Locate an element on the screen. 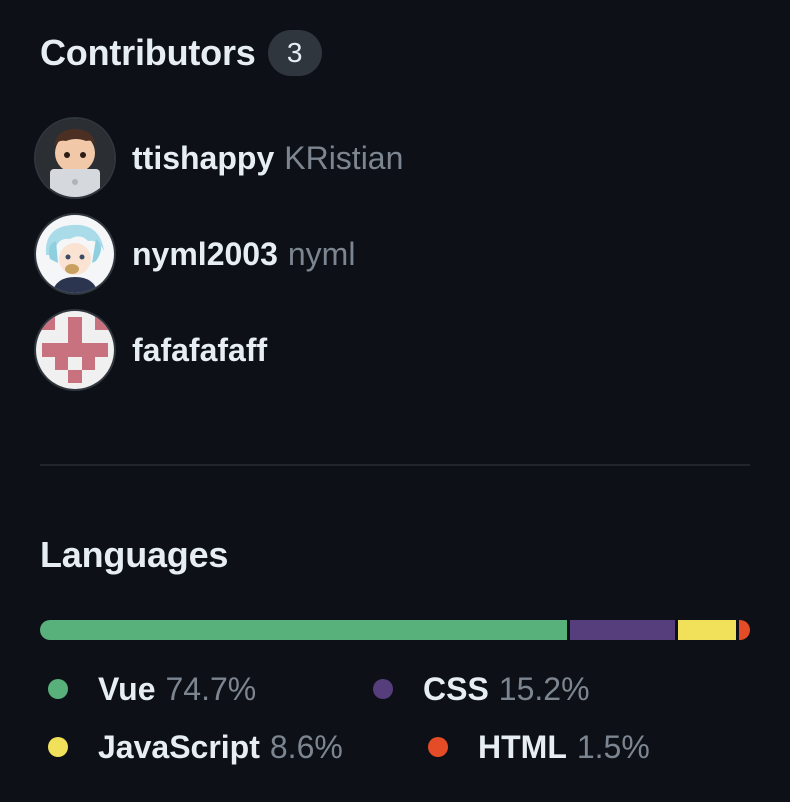 The width and height of the screenshot is (790, 802). language-percent: 74.7% is located at coordinates (211, 688).